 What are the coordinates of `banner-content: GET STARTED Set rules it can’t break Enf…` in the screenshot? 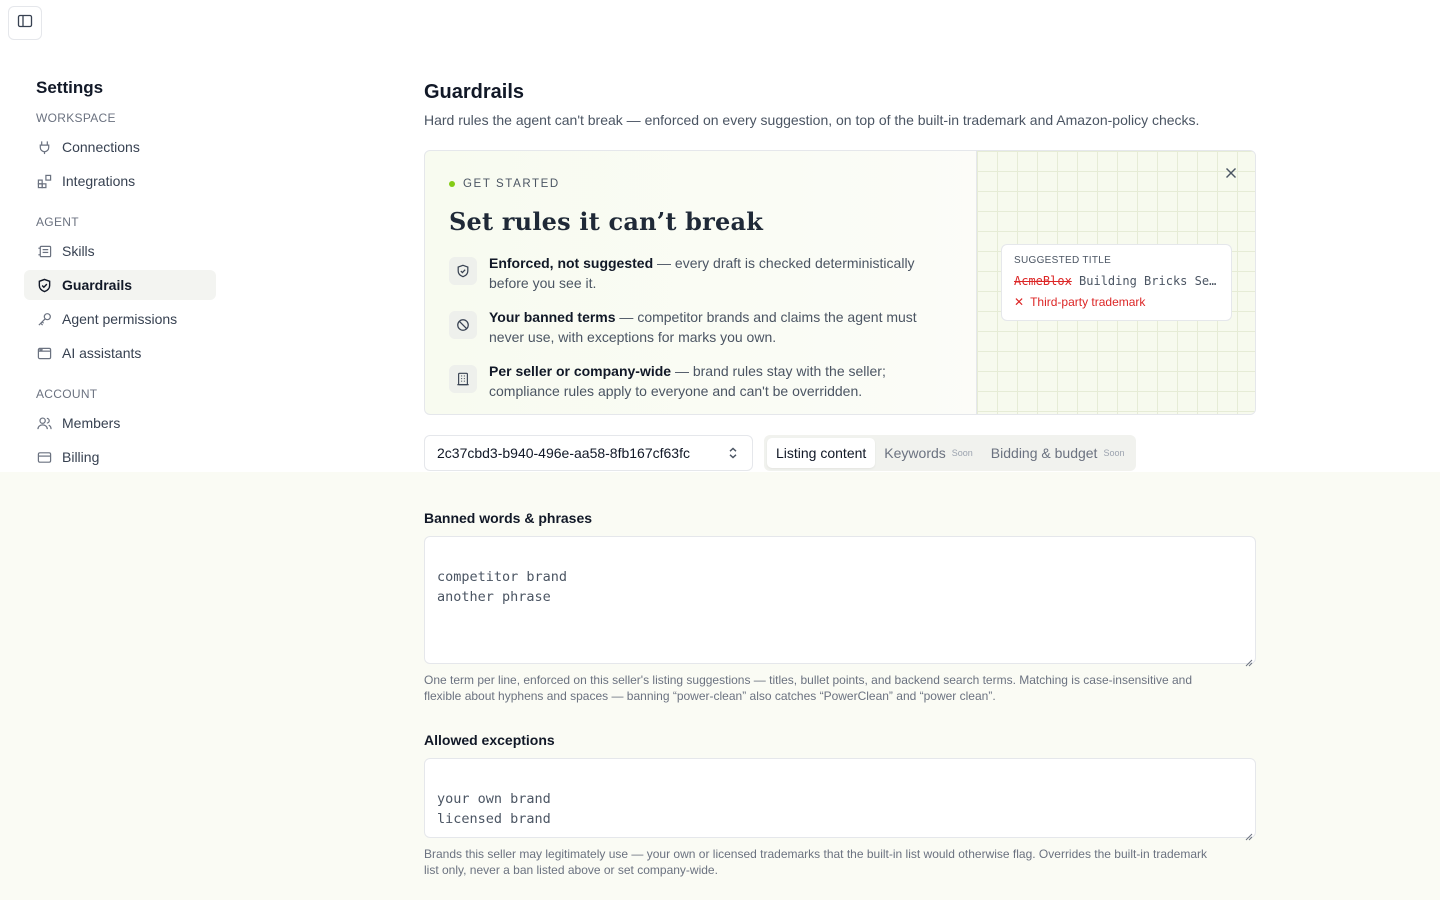 It's located at (700, 282).